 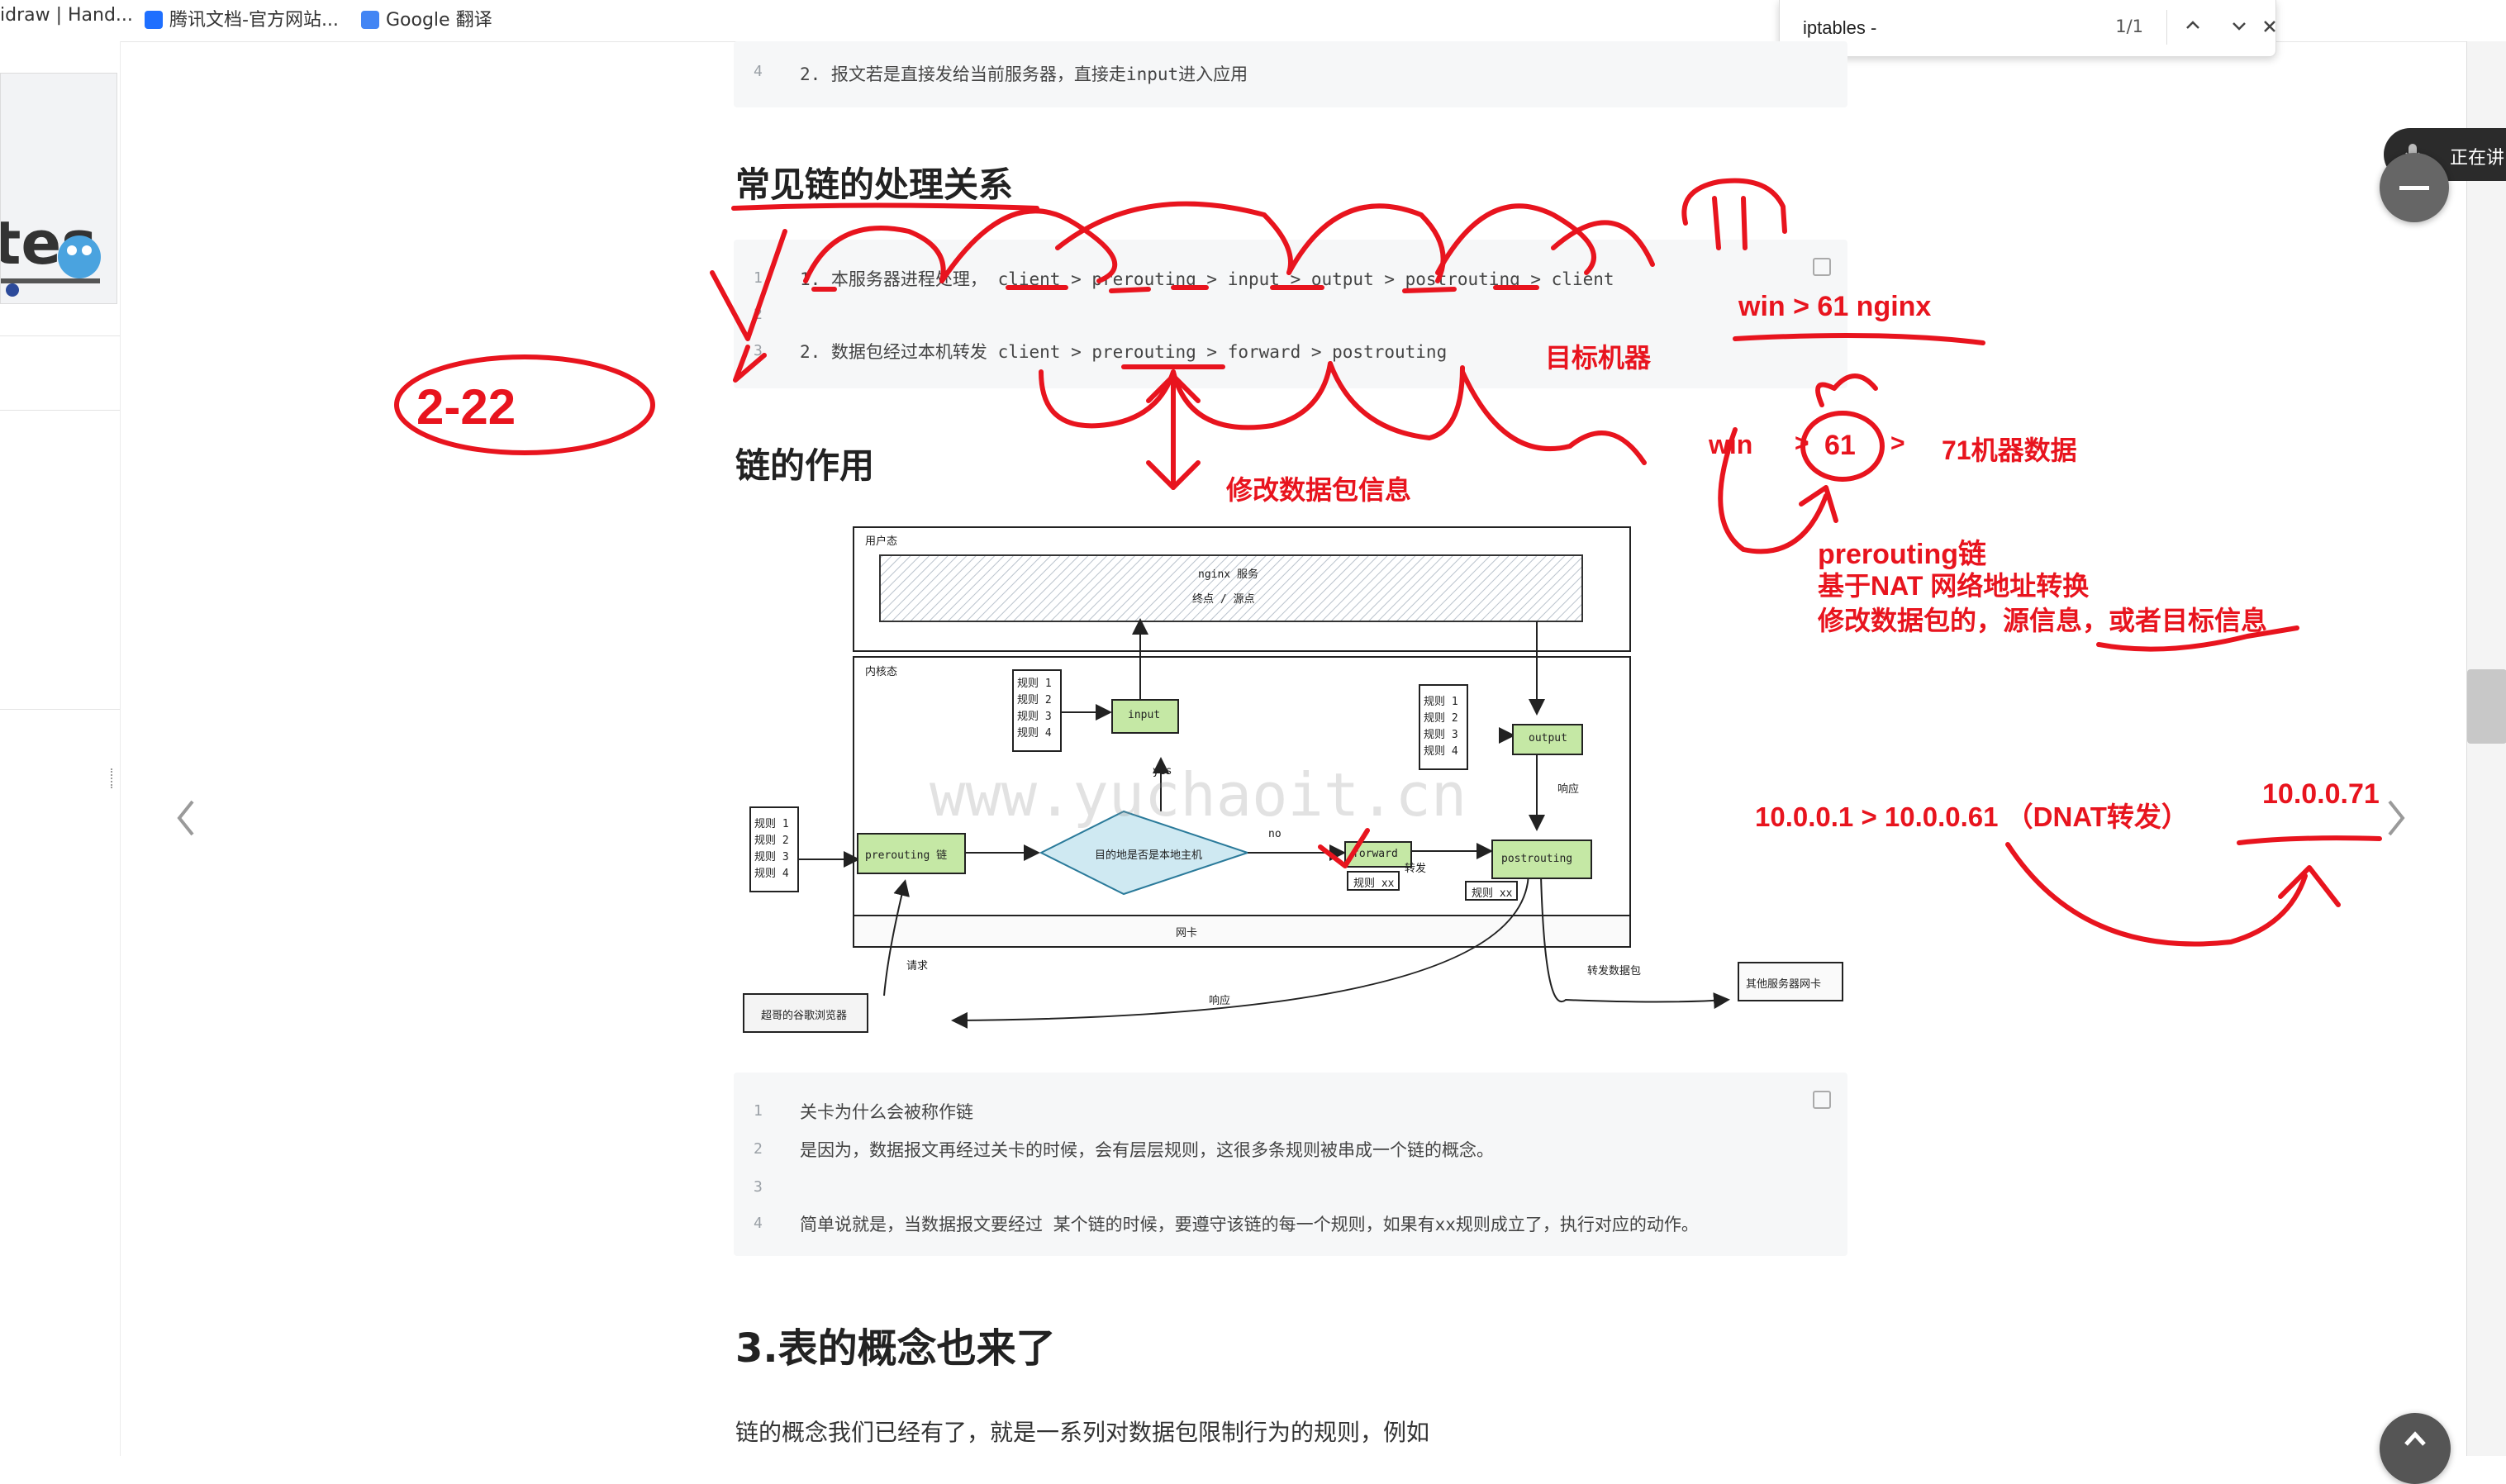 What do you see at coordinates (1972, 816) in the screenshot?
I see `annotation-dnat: 10.0.0.1 > 10.0.0.61 （DNAT转发）` at bounding box center [1972, 816].